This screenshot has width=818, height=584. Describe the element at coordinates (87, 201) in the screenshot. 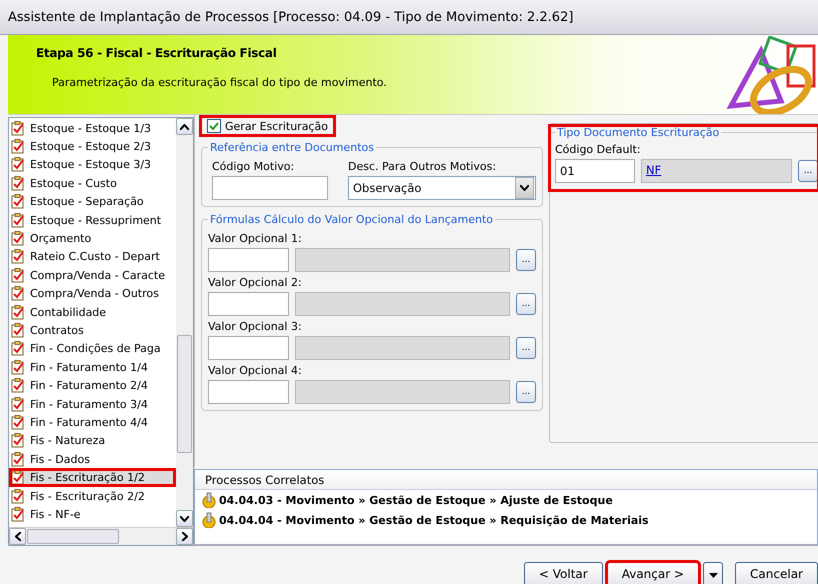

I see `step-label: Estoque - Separação` at that location.